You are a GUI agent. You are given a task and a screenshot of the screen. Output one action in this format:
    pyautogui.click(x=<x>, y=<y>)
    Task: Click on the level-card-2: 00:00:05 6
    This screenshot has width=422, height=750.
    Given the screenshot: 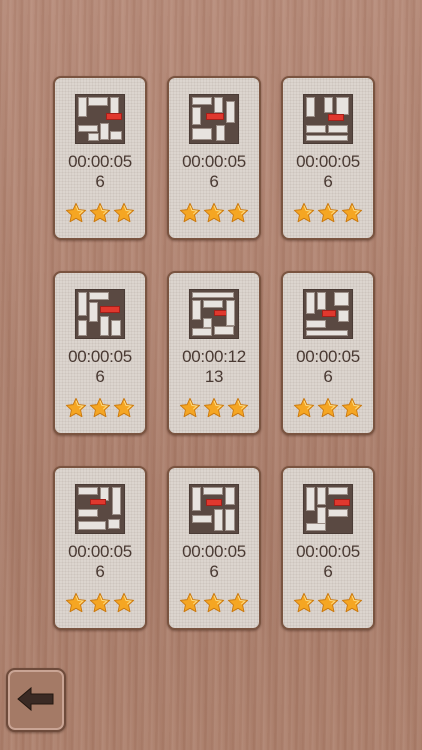 What is the action you would take?
    pyautogui.click(x=214, y=158)
    